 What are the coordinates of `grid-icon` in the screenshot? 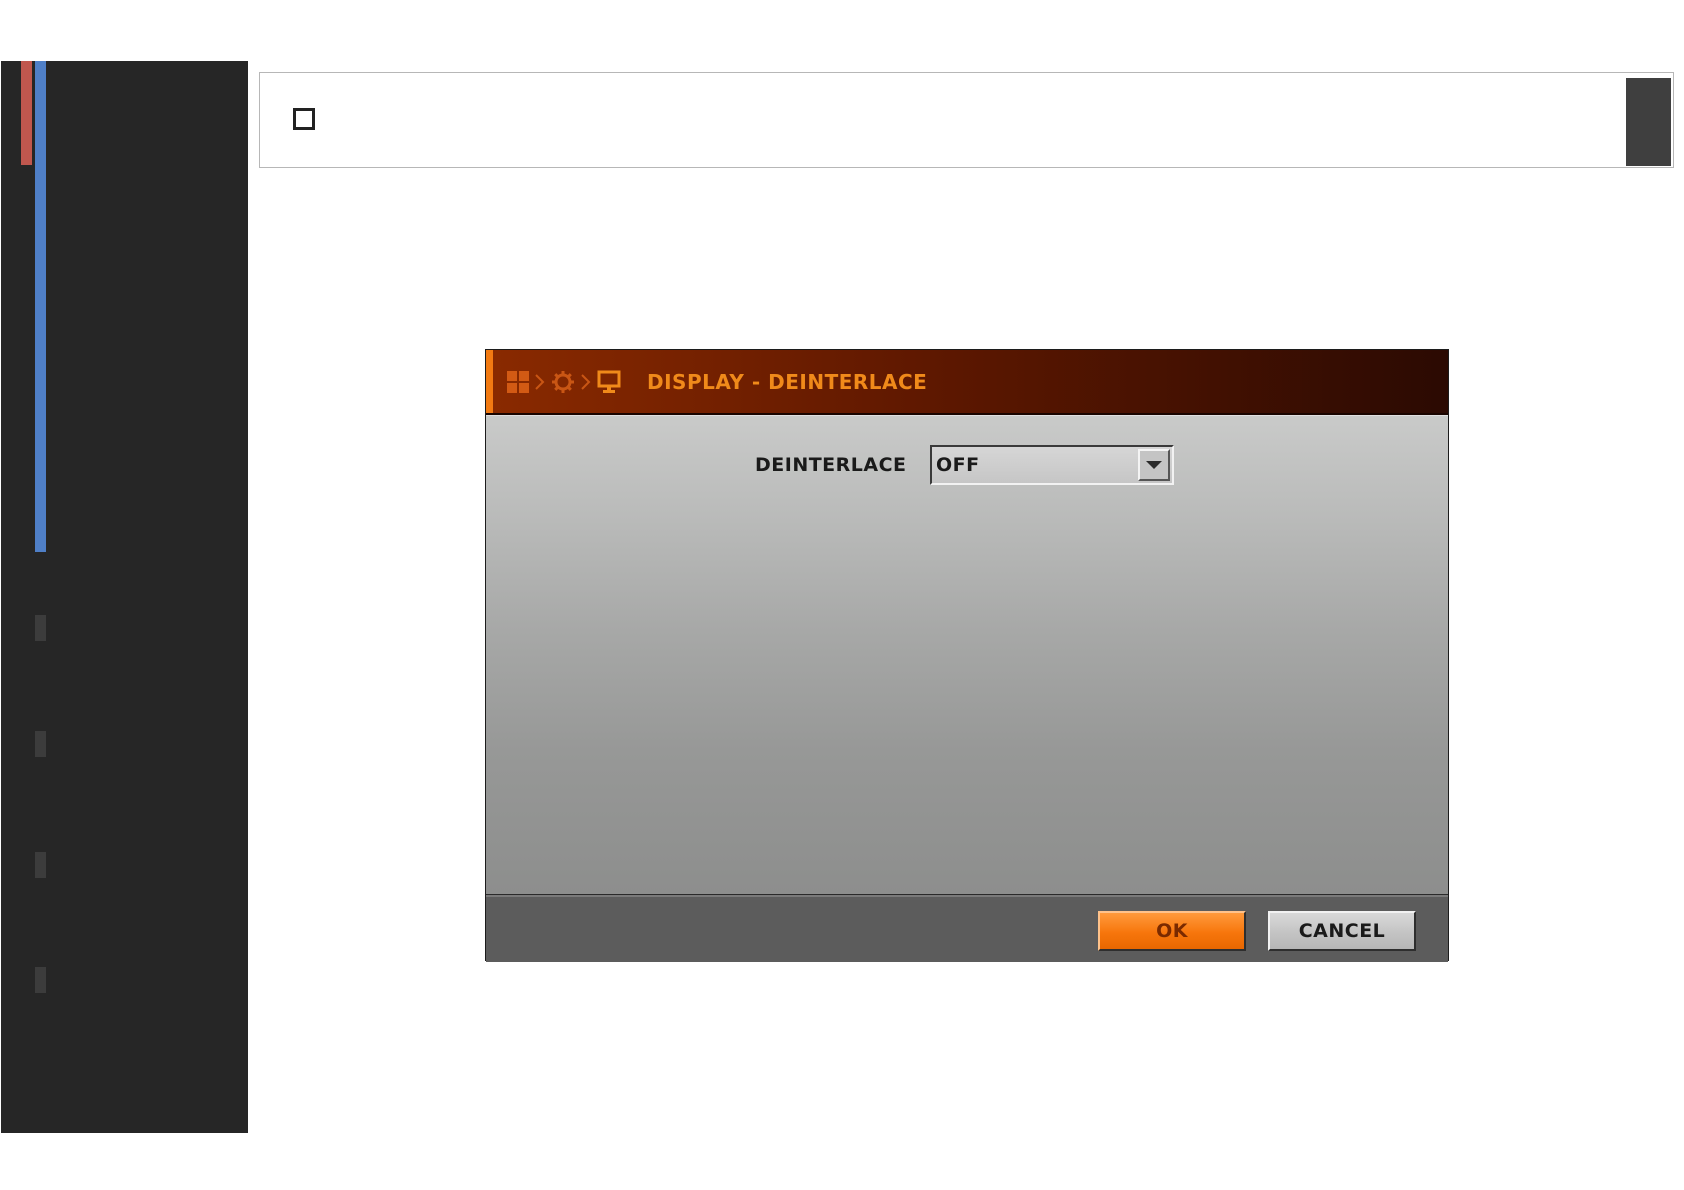 It's located at (518, 382).